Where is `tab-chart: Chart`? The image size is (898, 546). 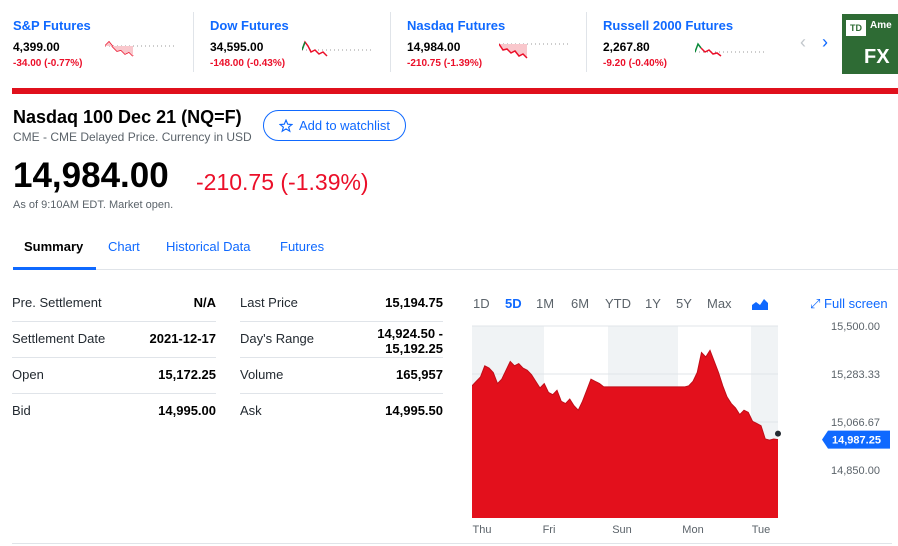
tab-chart: Chart is located at coordinates (124, 246).